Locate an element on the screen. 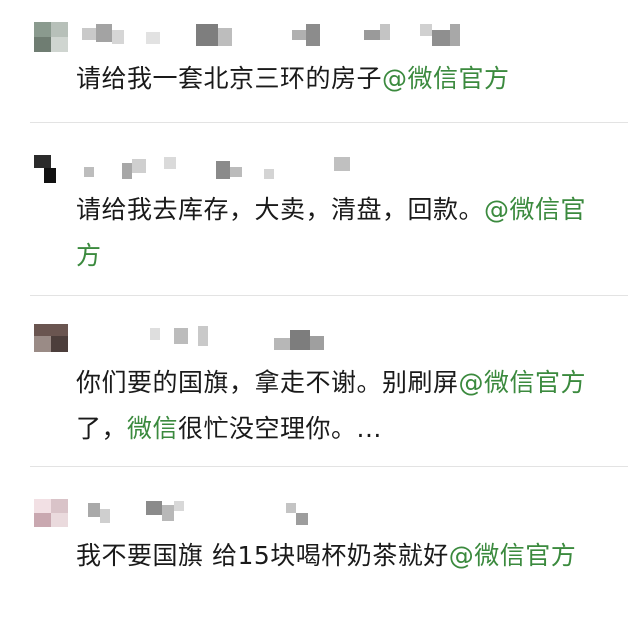  post-text-body: 请给我一套北京三环的房子 is located at coordinates (229, 78).